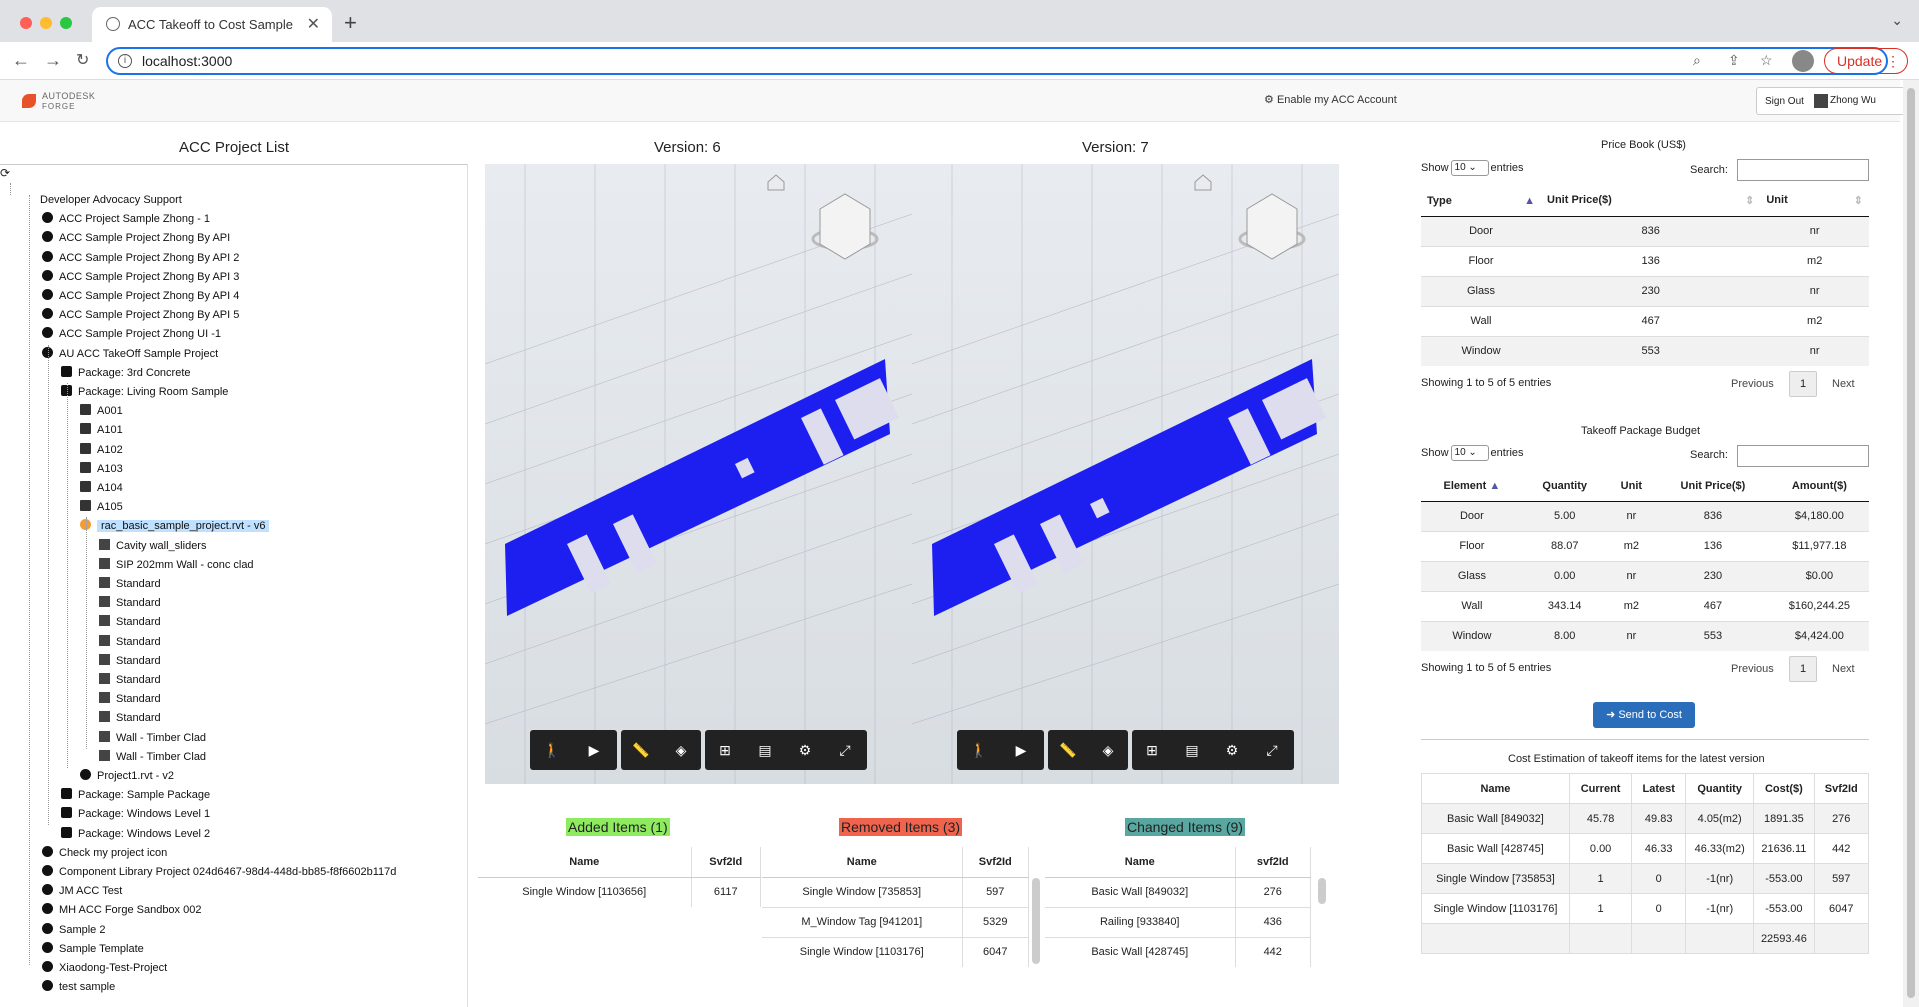  What do you see at coordinates (101, 450) in the screenshot?
I see `tree-item: A102` at bounding box center [101, 450].